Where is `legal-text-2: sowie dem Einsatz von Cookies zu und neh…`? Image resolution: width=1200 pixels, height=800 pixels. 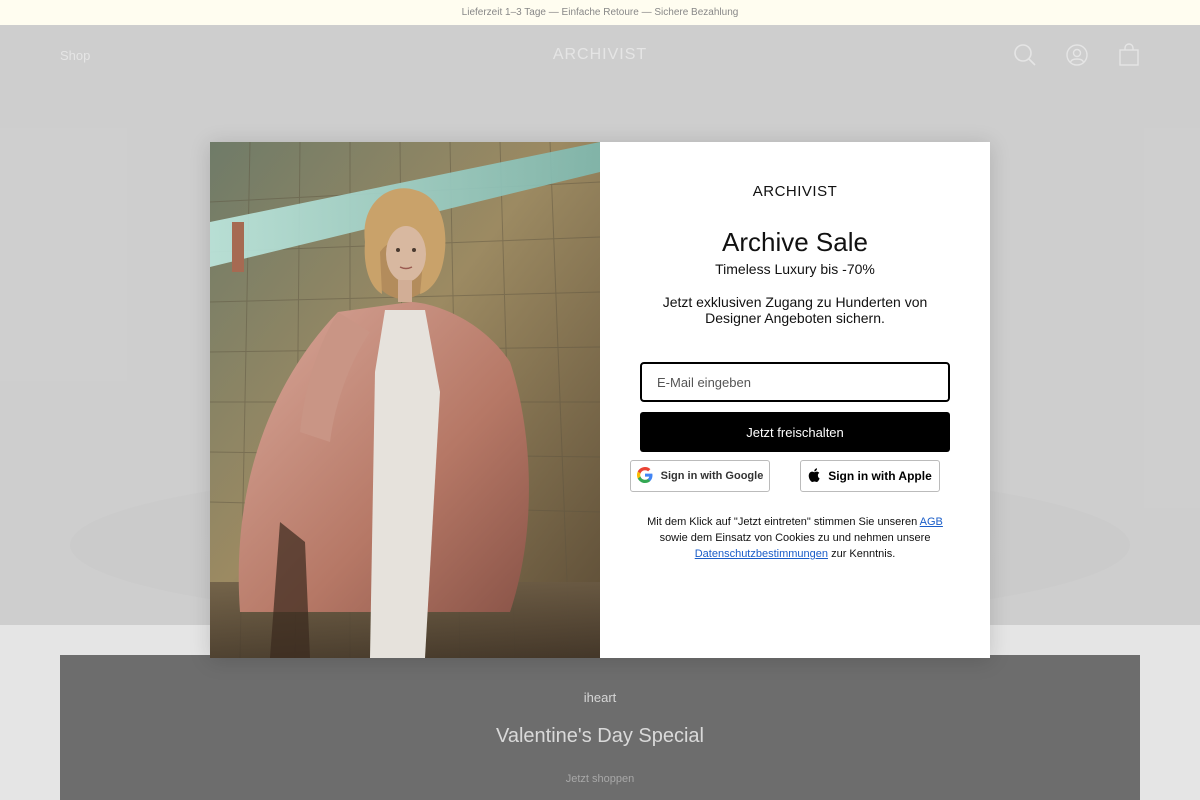
legal-text-2: sowie dem Einsatz von Cookies zu und neh… is located at coordinates (795, 538).